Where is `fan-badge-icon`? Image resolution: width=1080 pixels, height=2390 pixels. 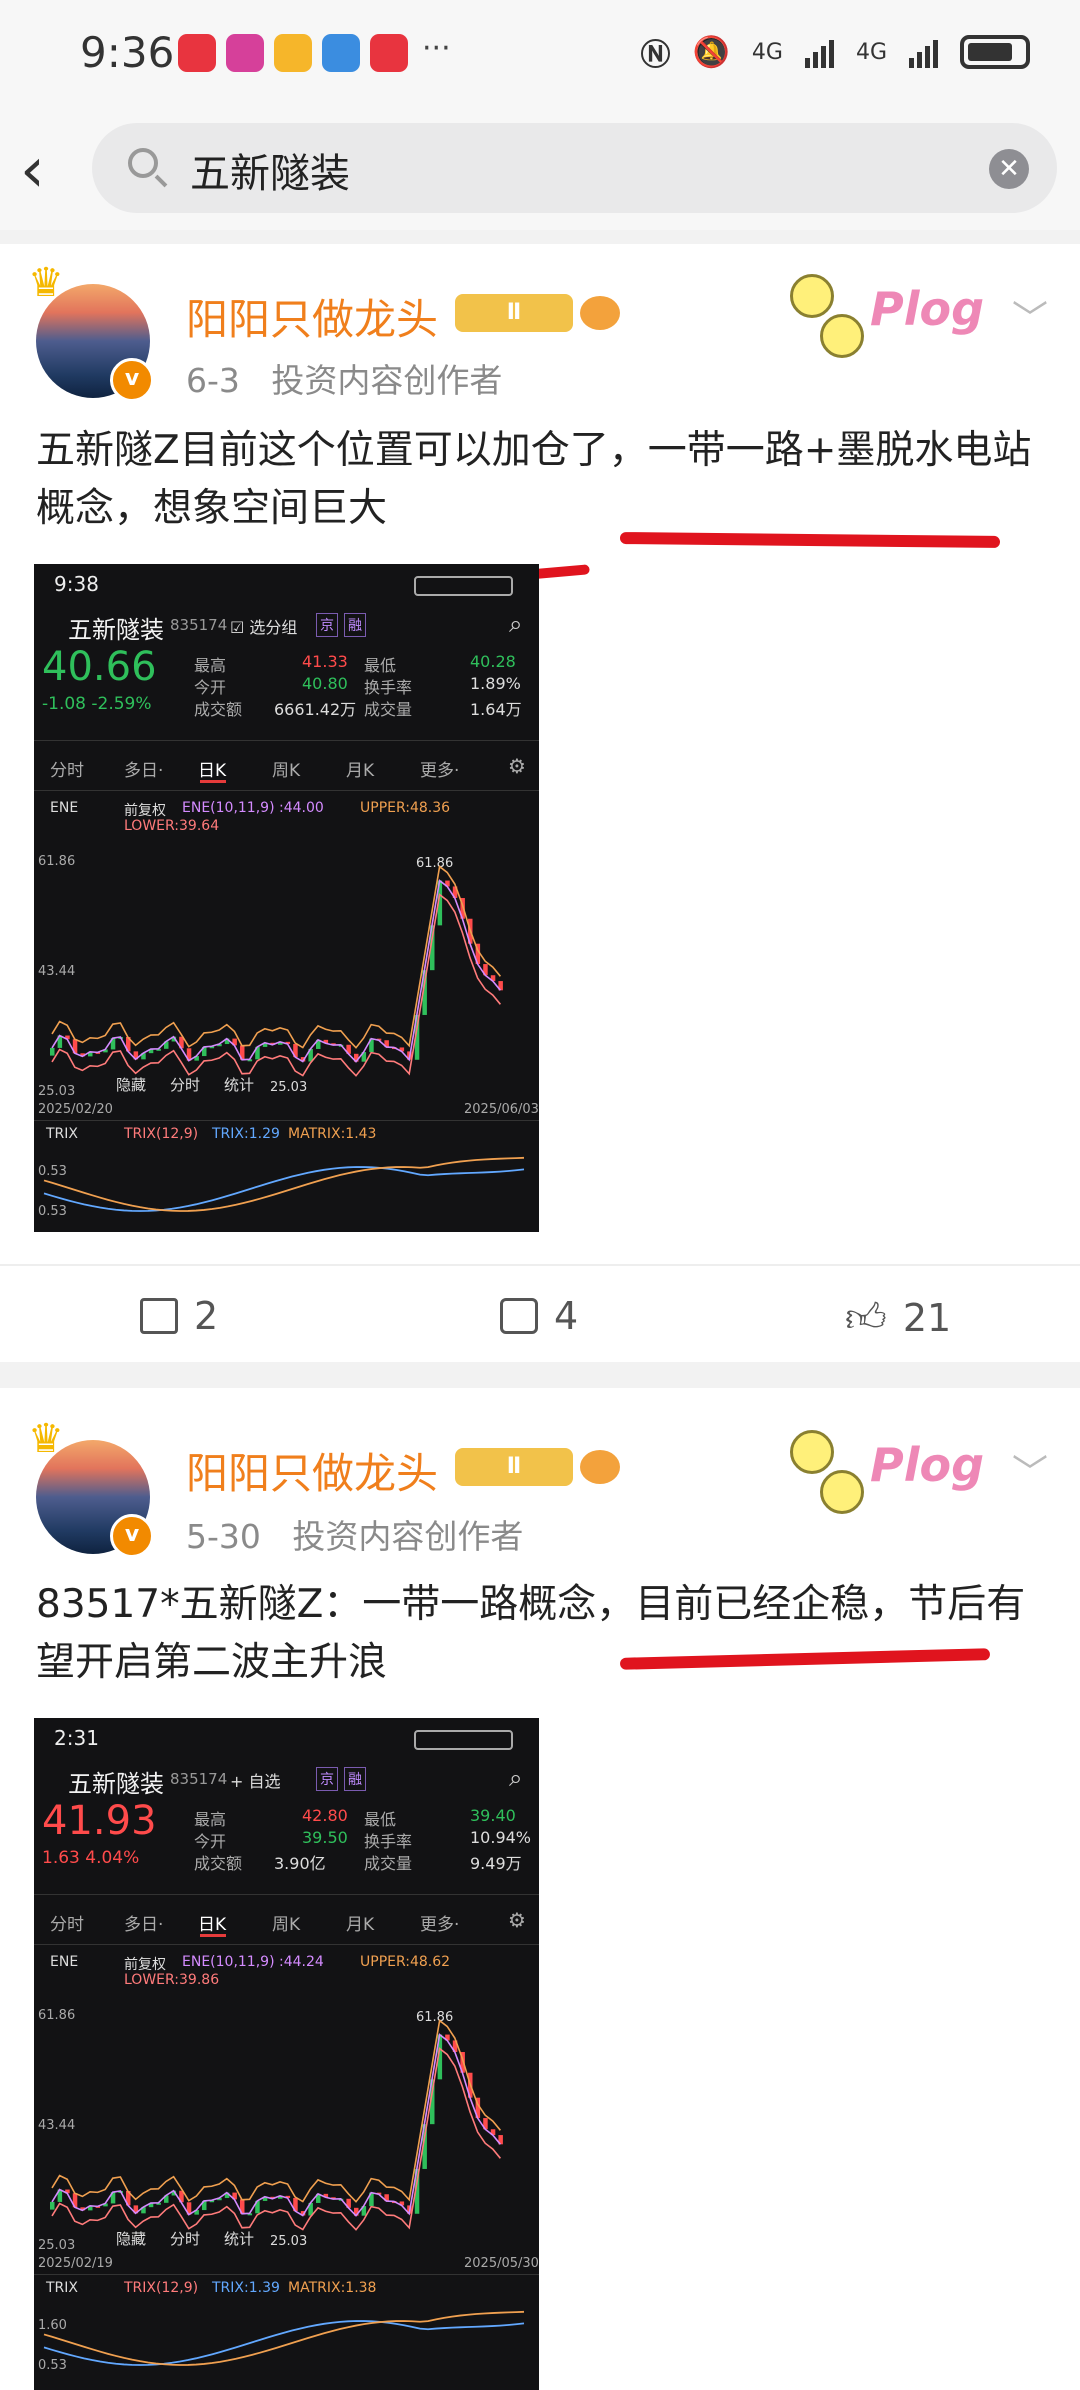 fan-badge-icon is located at coordinates (600, 313).